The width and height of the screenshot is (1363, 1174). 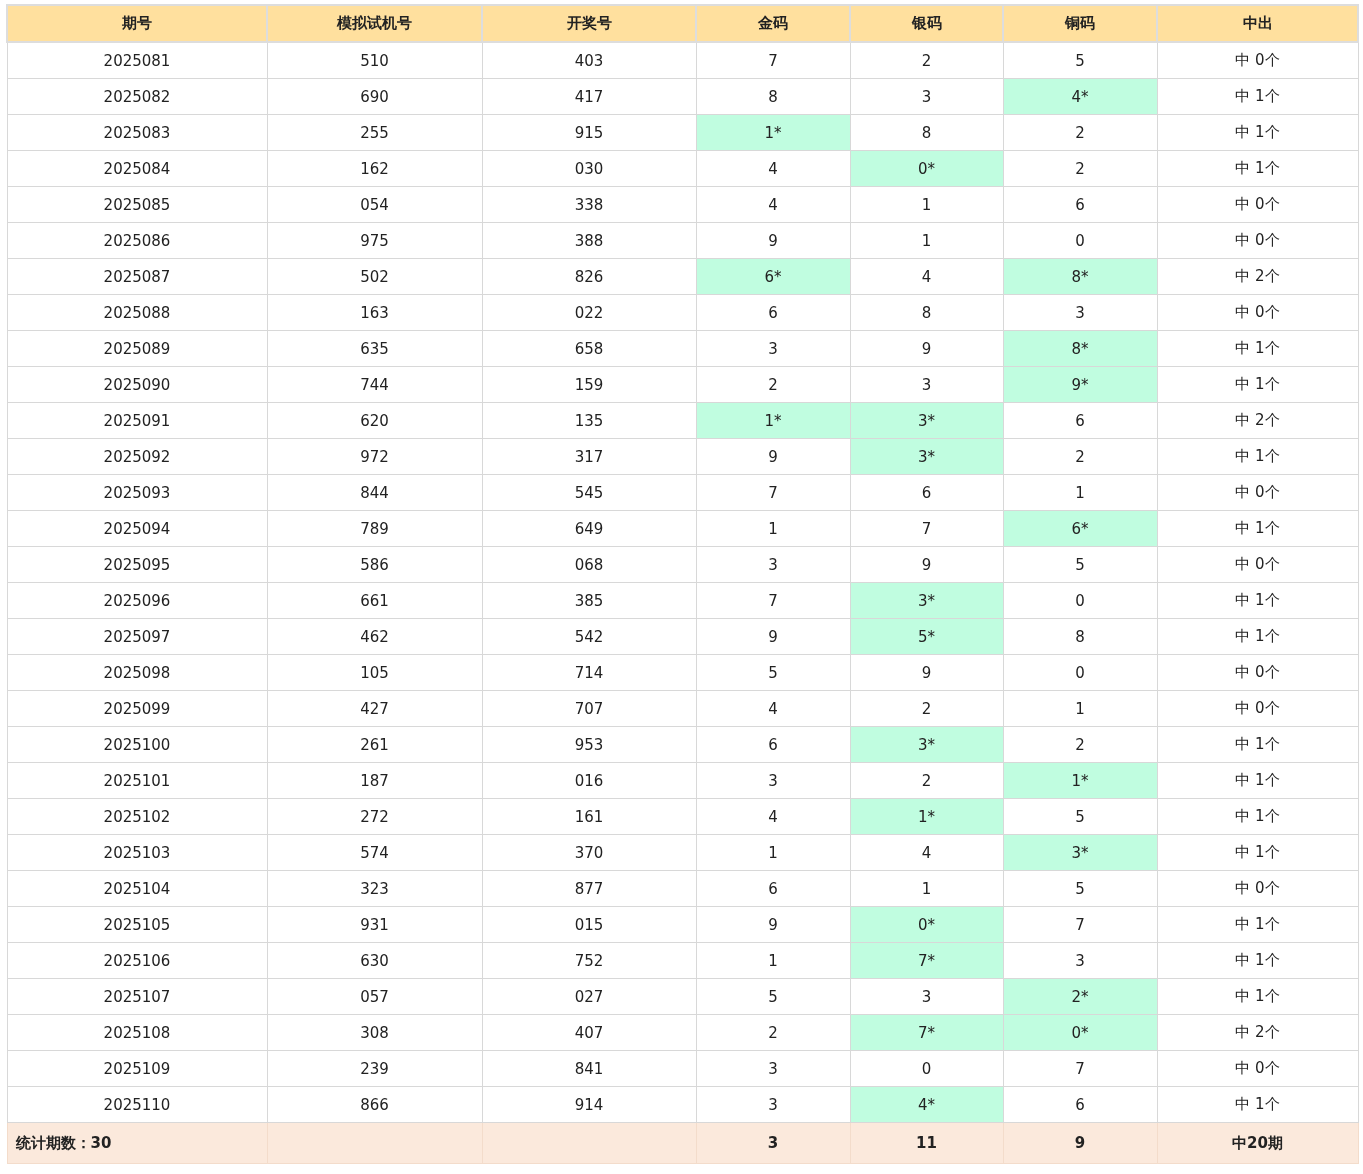 I want to click on table-cell: 239, so click(x=374, y=1068).